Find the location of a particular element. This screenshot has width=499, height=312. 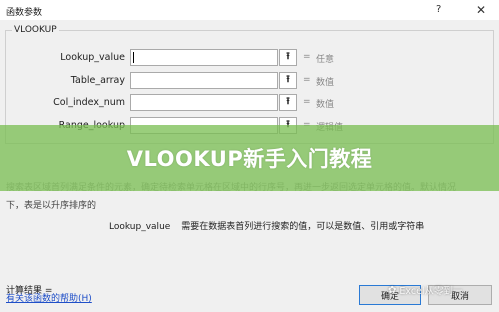

title-bar: 函数参数 ? ✕ is located at coordinates (249, 10).